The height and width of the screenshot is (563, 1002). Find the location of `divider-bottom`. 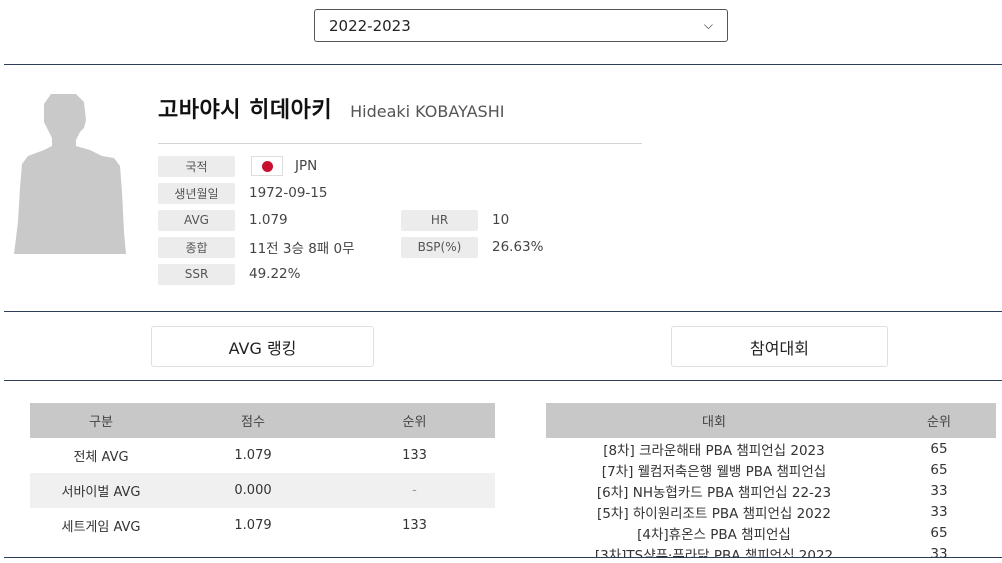

divider-bottom is located at coordinates (503, 557).